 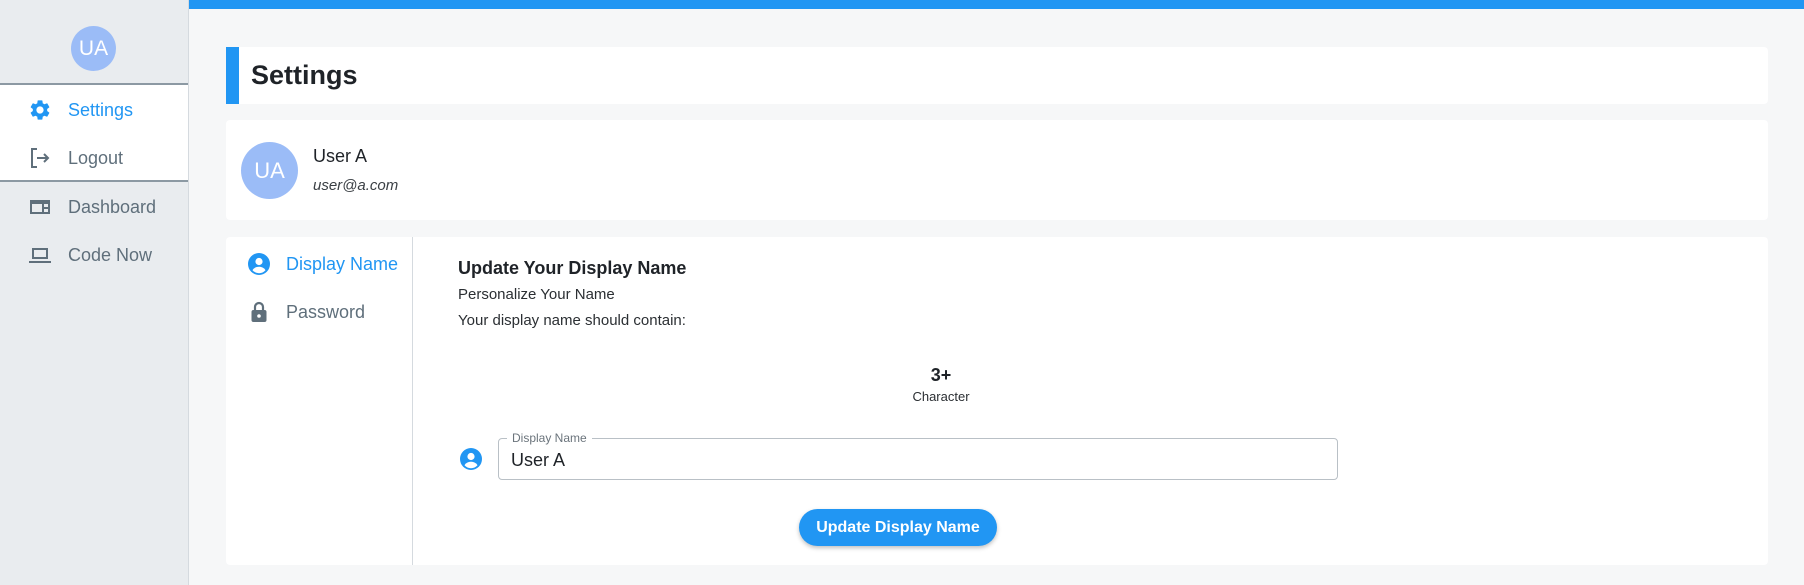 What do you see at coordinates (101, 109) in the screenshot?
I see `sidebar-item-label: Settings` at bounding box center [101, 109].